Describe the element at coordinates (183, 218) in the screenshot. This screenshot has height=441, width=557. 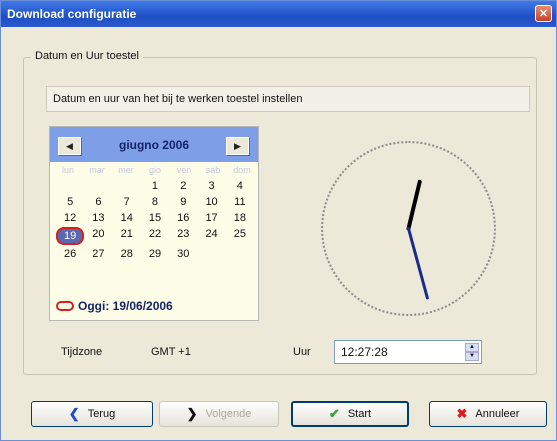
I see `calendar-day: 16` at that location.